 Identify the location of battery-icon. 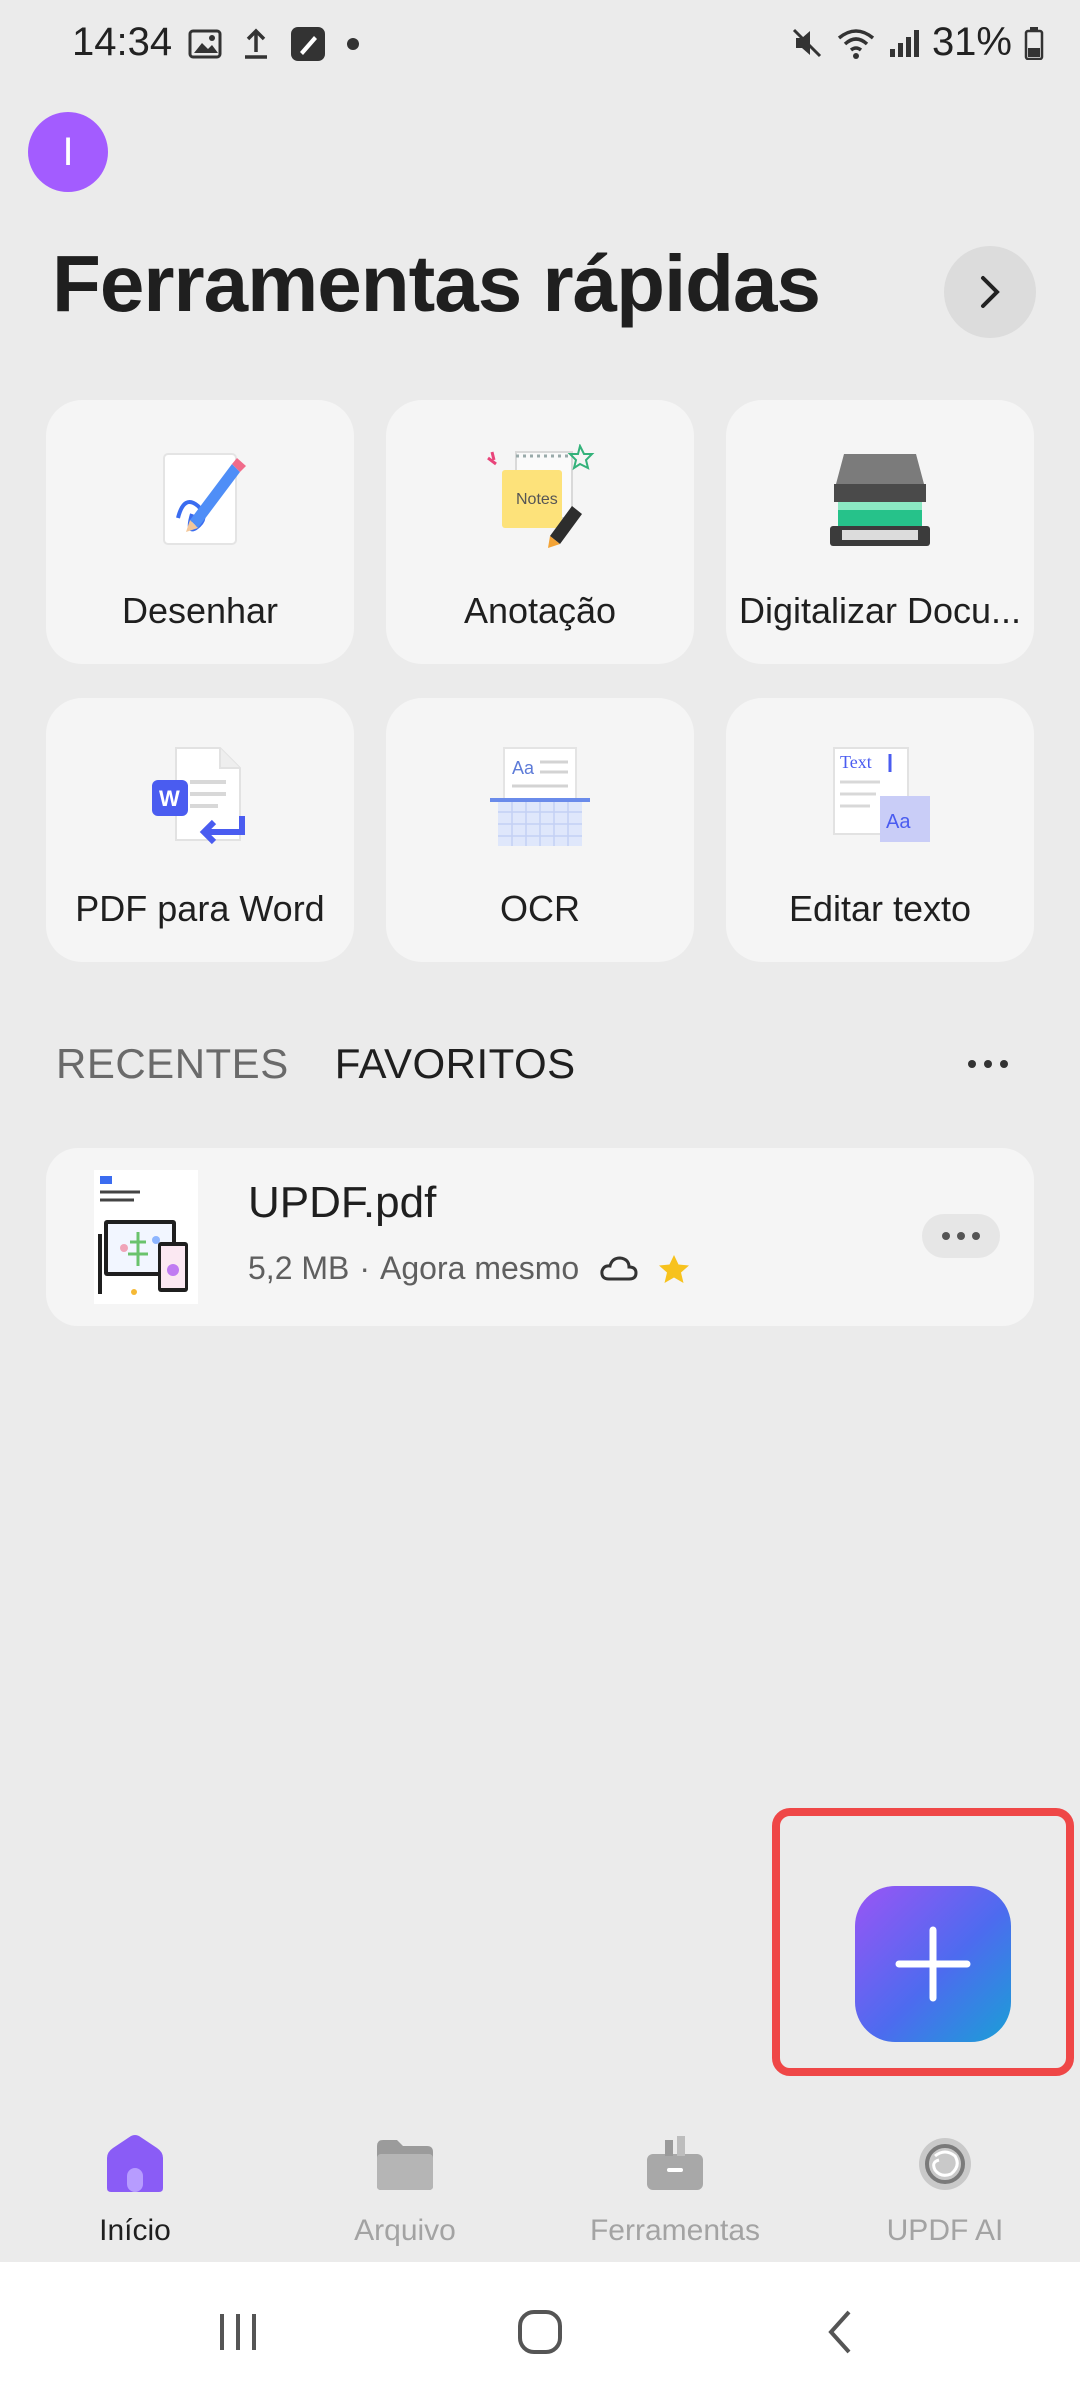
(1034, 43).